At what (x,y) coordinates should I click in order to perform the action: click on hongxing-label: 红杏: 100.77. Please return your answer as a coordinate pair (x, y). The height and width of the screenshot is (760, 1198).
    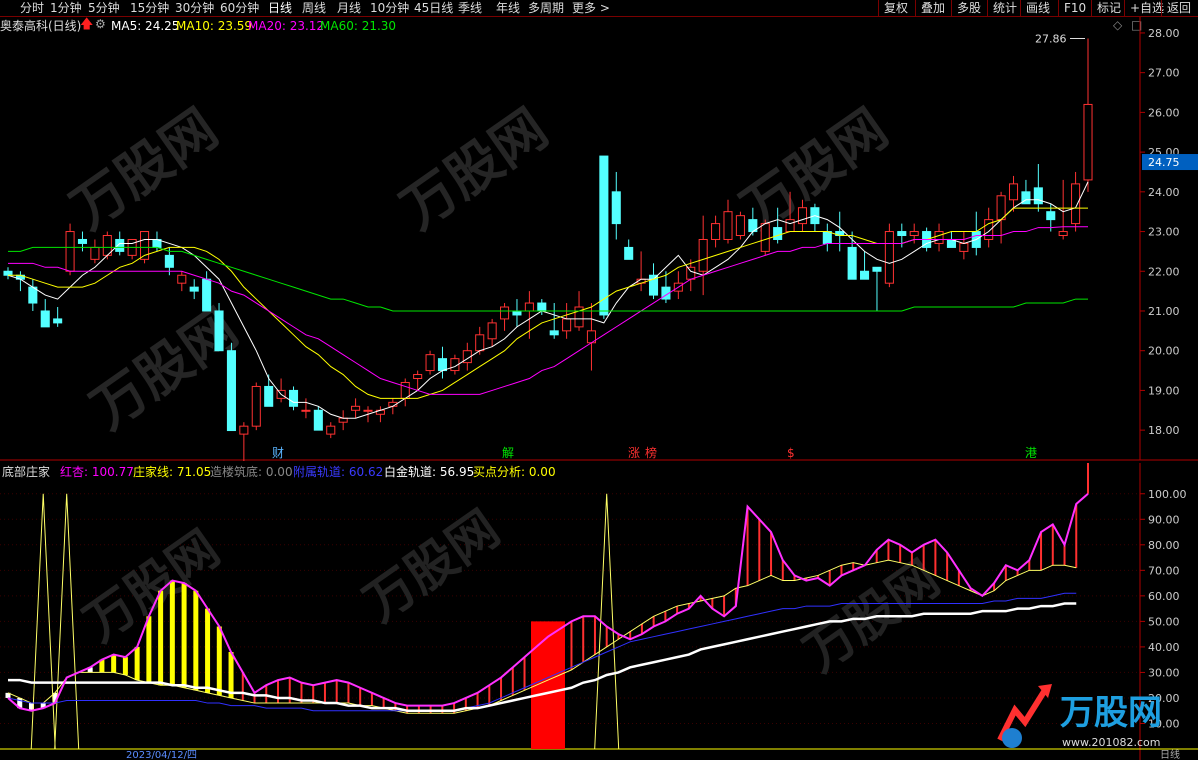
    Looking at the image, I should click on (97, 472).